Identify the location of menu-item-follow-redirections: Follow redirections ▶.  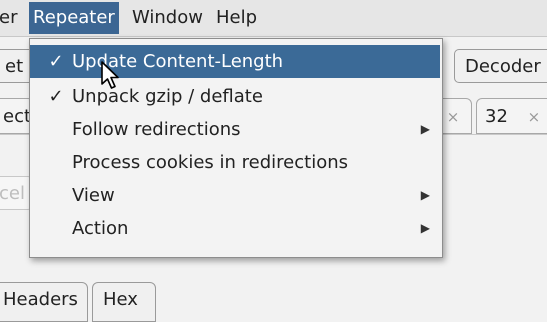
(235, 129).